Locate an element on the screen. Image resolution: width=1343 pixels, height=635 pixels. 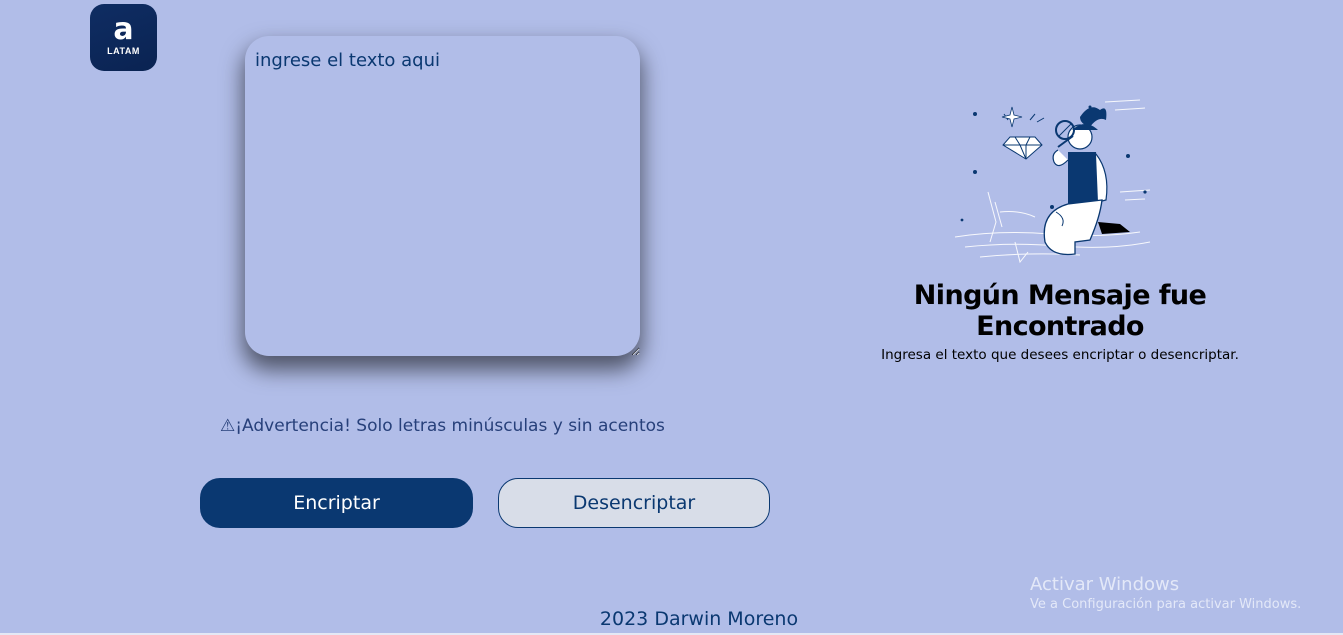
decrypt-button: Desencriptar is located at coordinates (634, 503).